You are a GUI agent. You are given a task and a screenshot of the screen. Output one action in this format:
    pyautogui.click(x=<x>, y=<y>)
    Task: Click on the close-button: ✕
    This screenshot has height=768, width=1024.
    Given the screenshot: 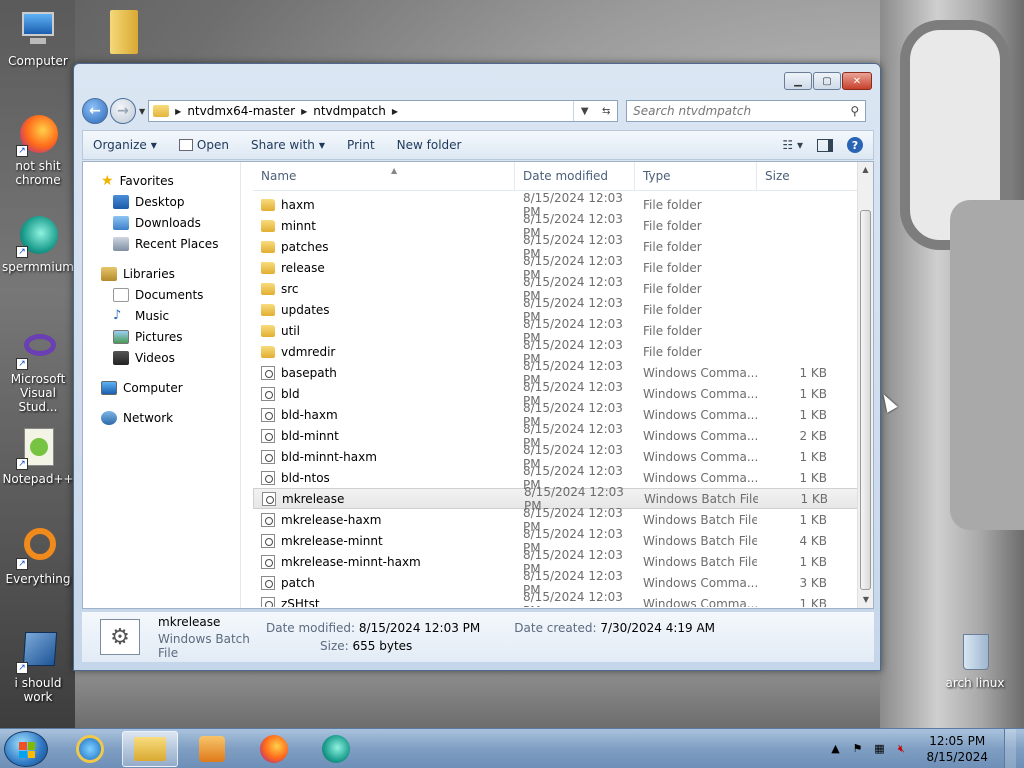 What is the action you would take?
    pyautogui.click(x=857, y=81)
    